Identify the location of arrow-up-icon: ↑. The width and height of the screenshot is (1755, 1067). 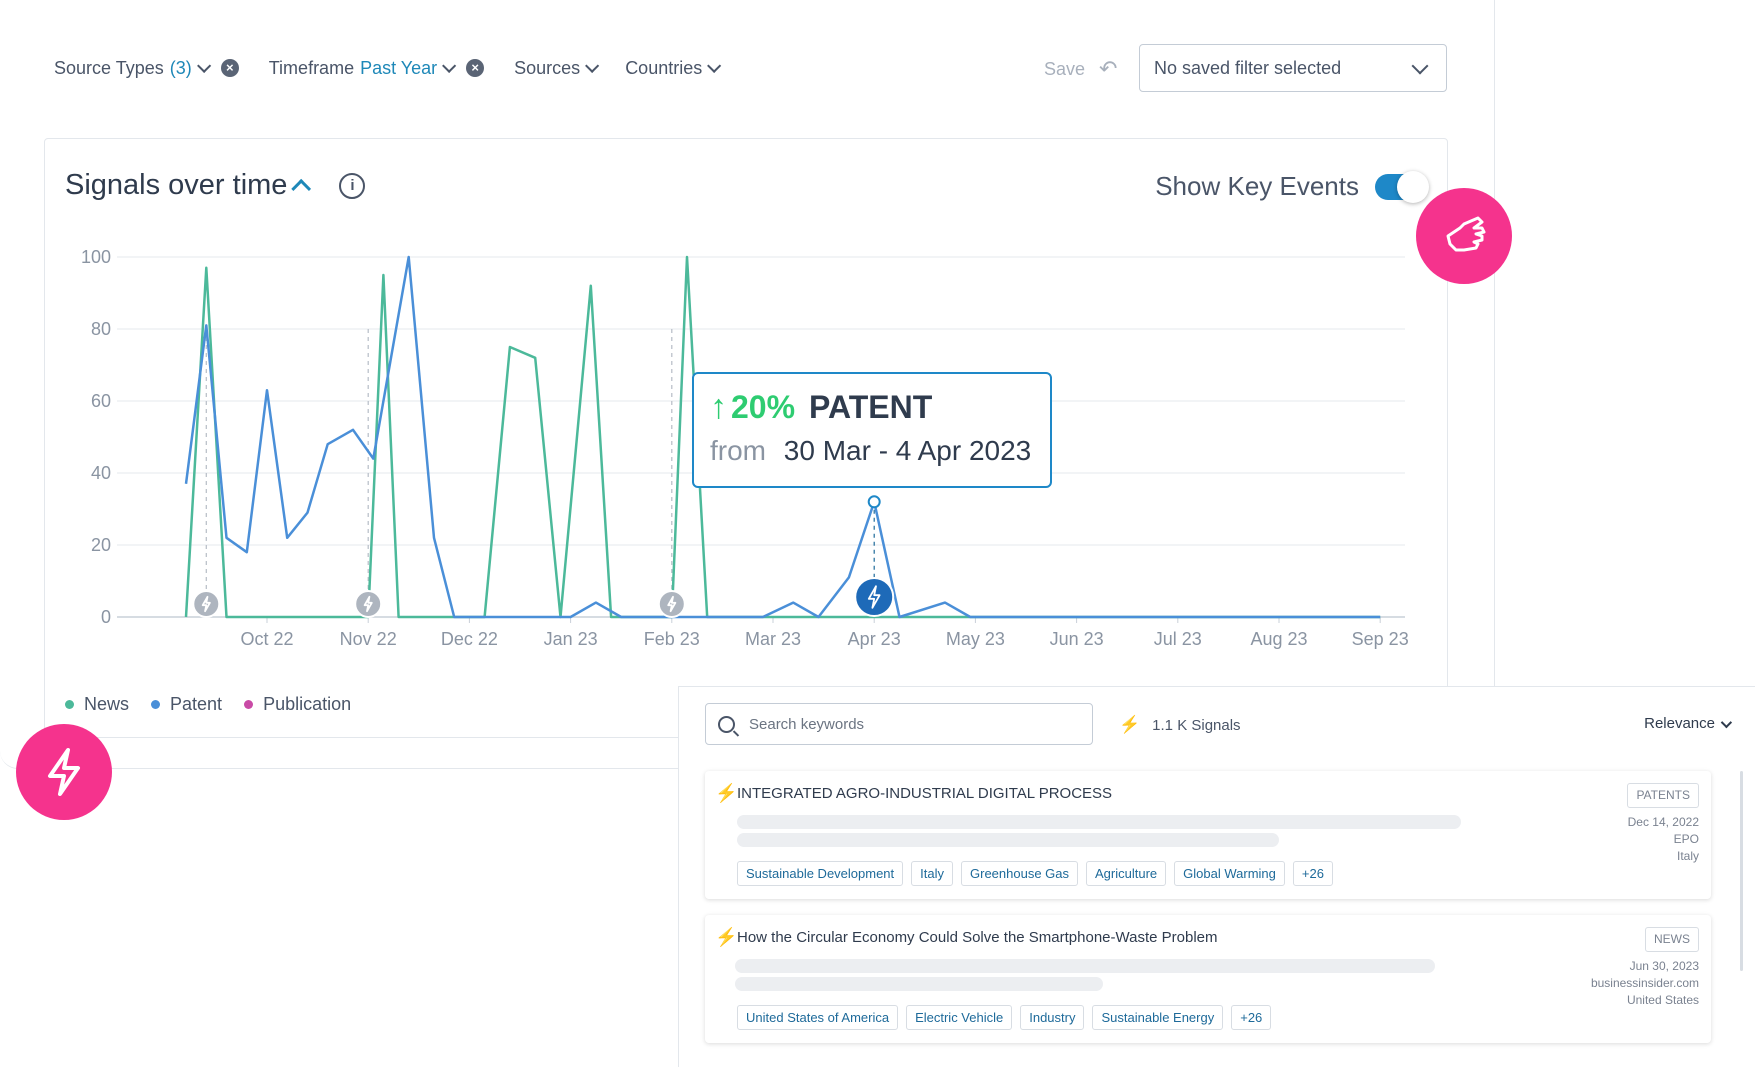
(718, 407).